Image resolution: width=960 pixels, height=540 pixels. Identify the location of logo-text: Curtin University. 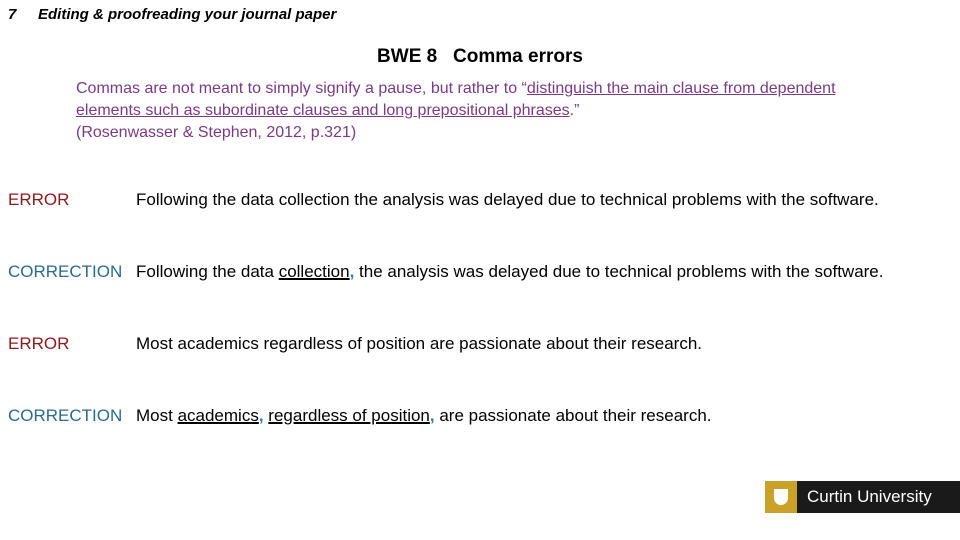
(869, 496).